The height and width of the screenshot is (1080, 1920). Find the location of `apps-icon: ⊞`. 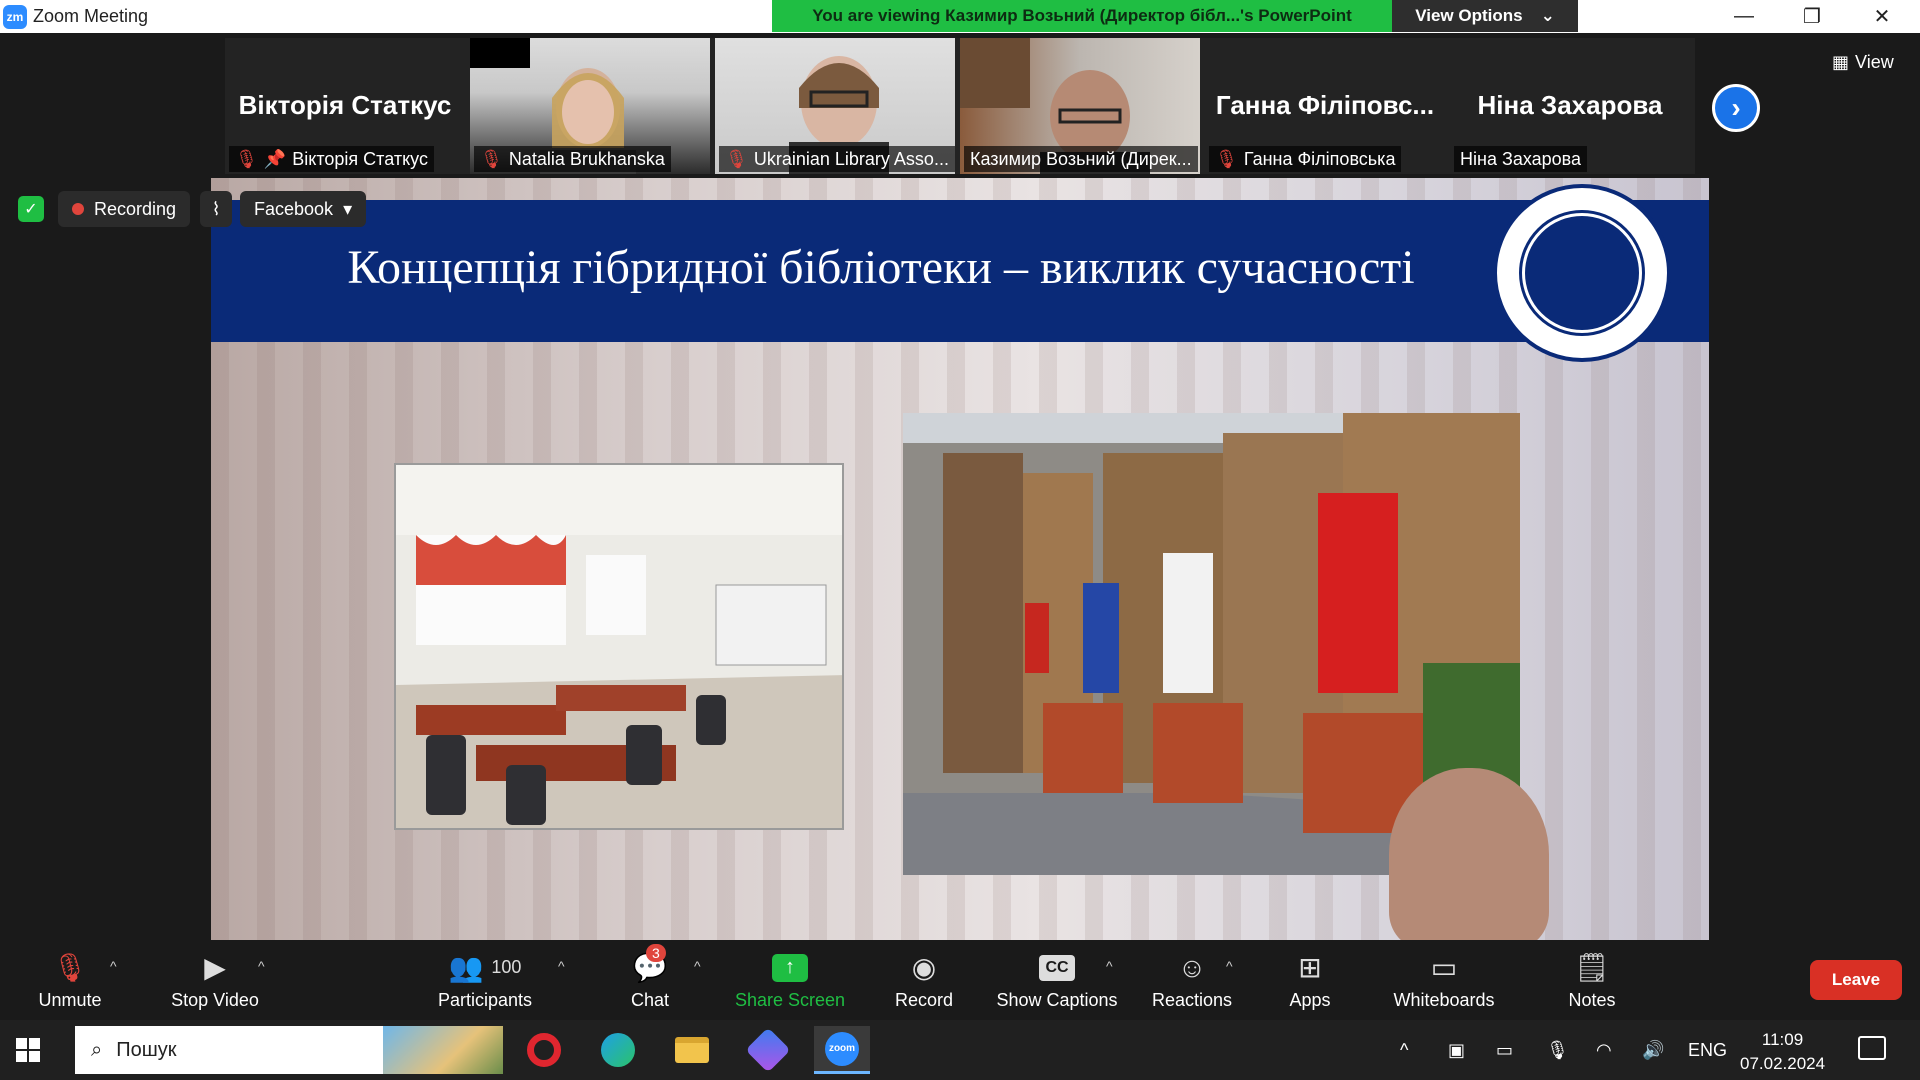

apps-icon: ⊞ is located at coordinates (1310, 967).